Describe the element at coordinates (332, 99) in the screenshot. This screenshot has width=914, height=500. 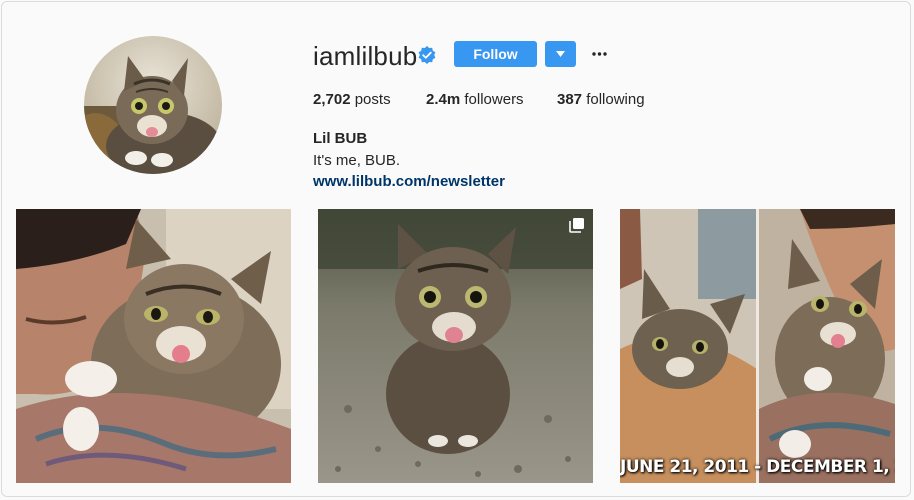
I see `posts-count: 2,702` at that location.